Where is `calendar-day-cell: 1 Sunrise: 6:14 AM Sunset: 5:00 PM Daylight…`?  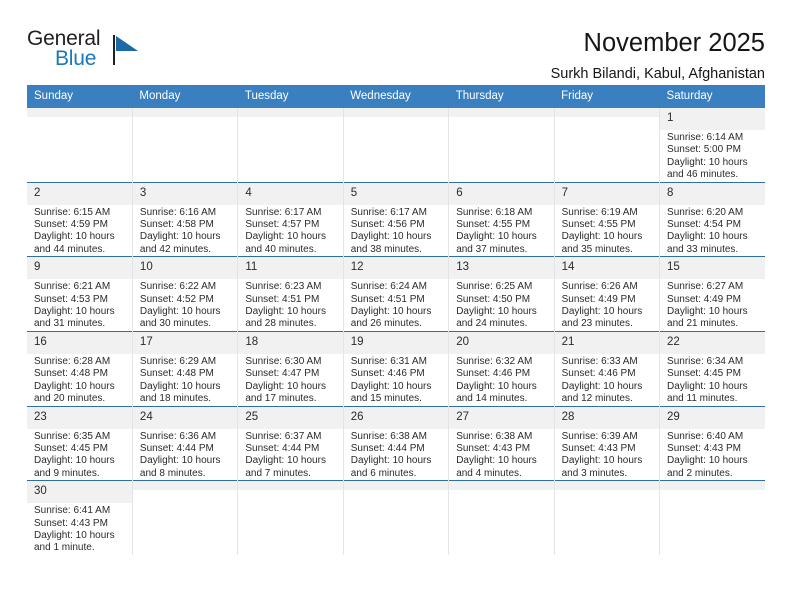
calendar-day-cell: 1 Sunrise: 6:14 AM Sunset: 5:00 PM Daylight… is located at coordinates (712, 145).